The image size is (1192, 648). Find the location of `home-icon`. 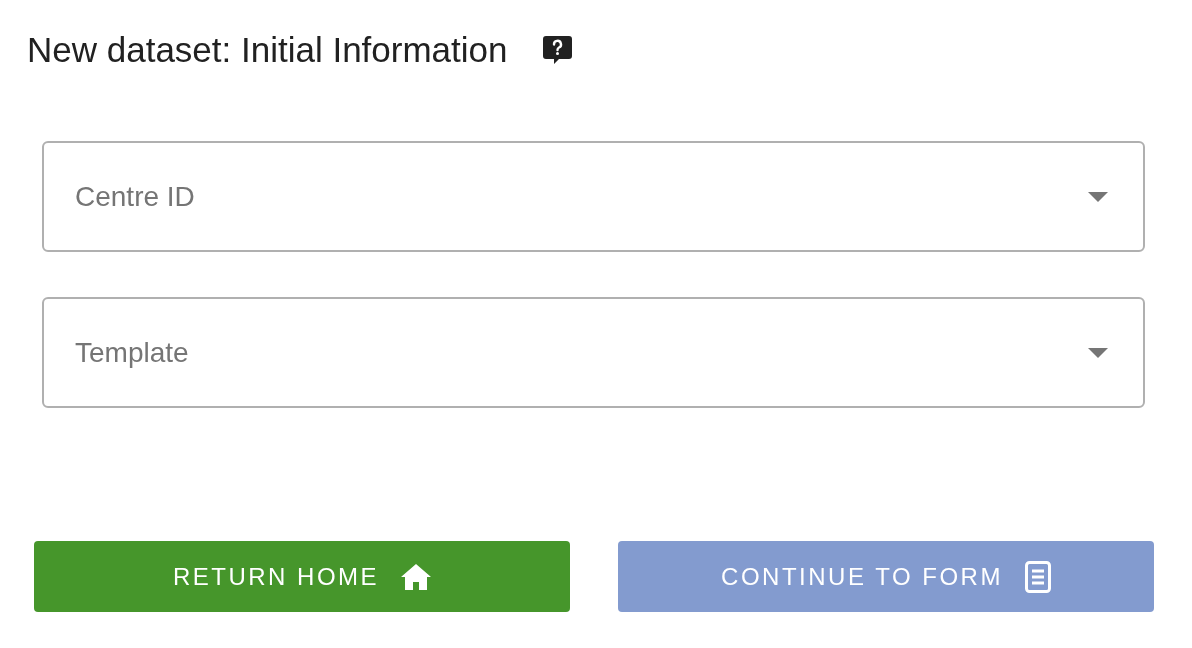

home-icon is located at coordinates (416, 576).